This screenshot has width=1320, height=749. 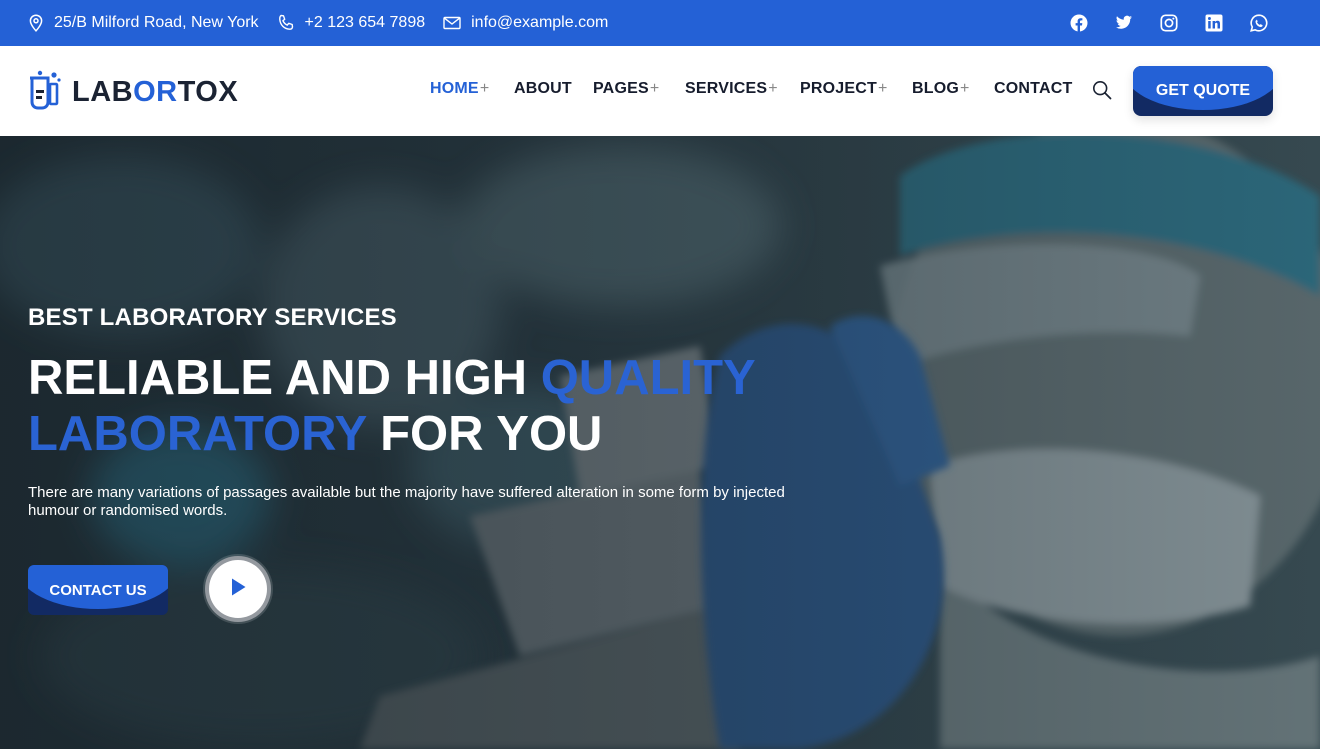 I want to click on social-links, so click(x=1169, y=23).